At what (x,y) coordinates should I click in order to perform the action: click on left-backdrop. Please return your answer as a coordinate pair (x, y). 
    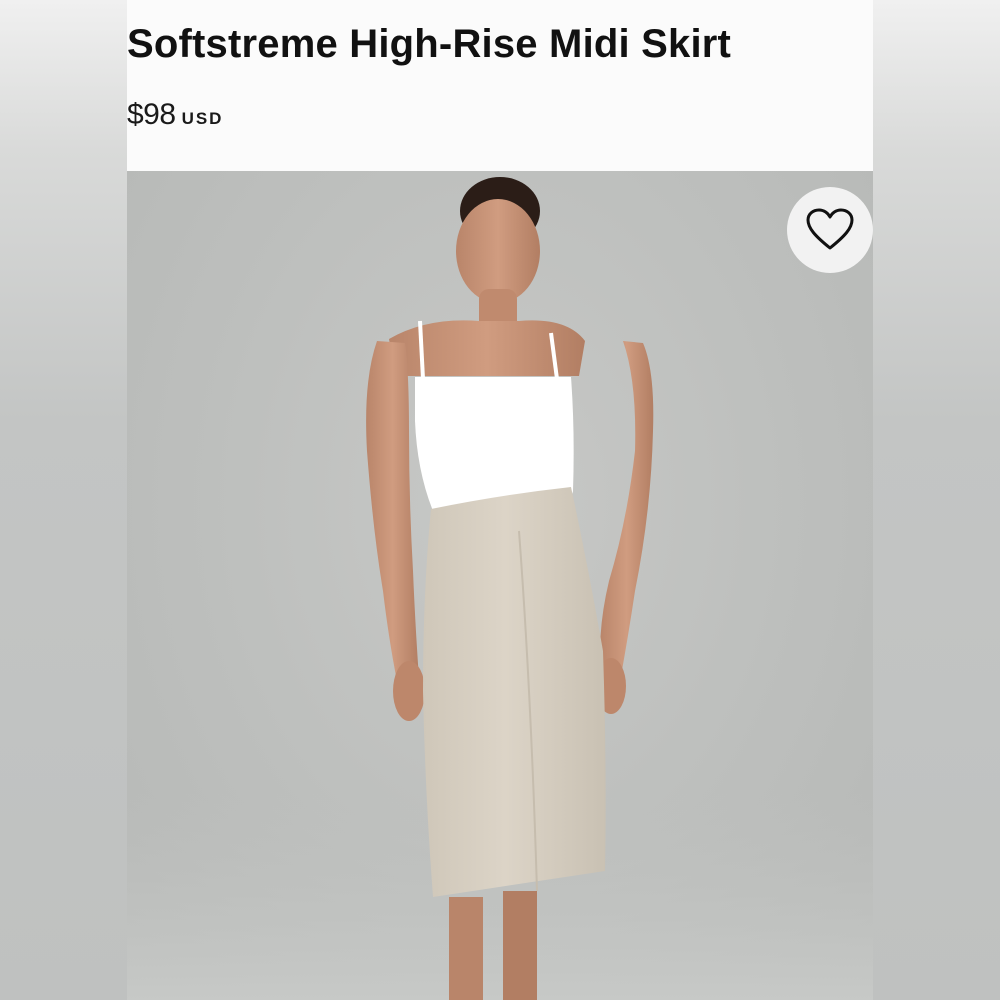
    Looking at the image, I should click on (63, 500).